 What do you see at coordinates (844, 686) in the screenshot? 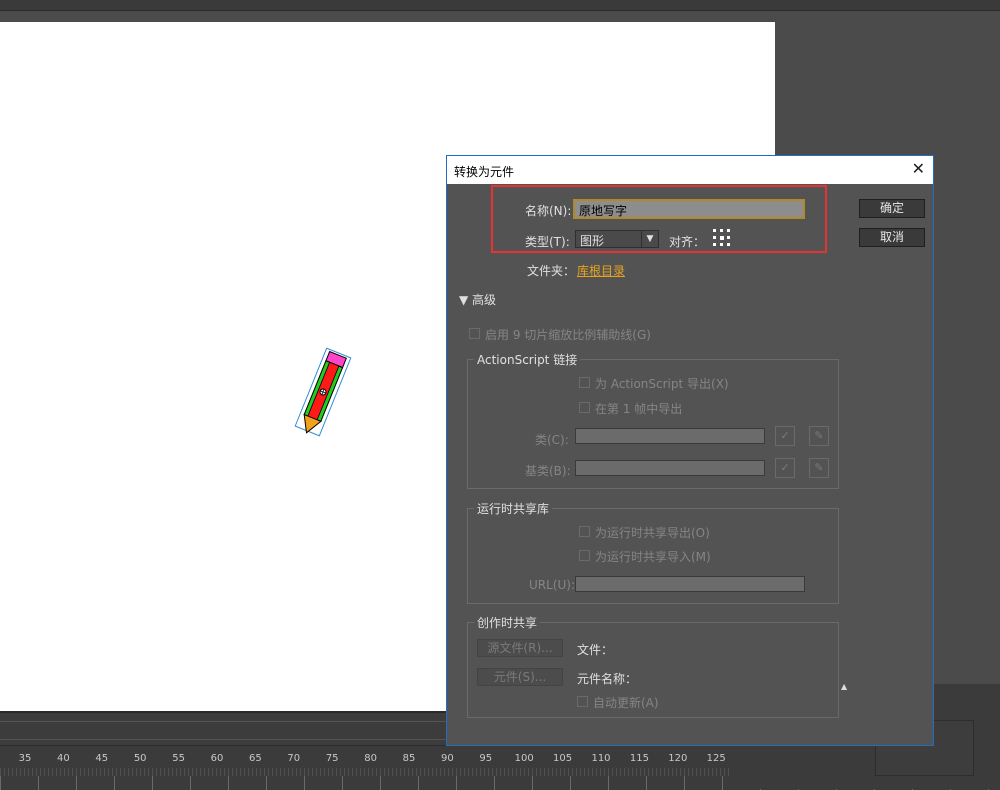
I see `resize-grip-icon: ▲` at bounding box center [844, 686].